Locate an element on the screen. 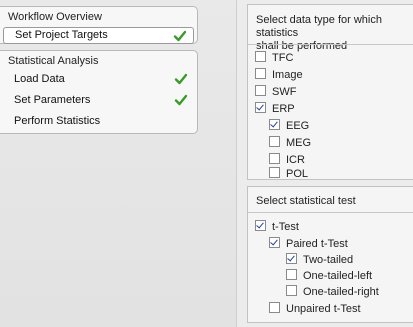 This screenshot has height=327, width=413. tfc-checkbox: TFC is located at coordinates (274, 58).